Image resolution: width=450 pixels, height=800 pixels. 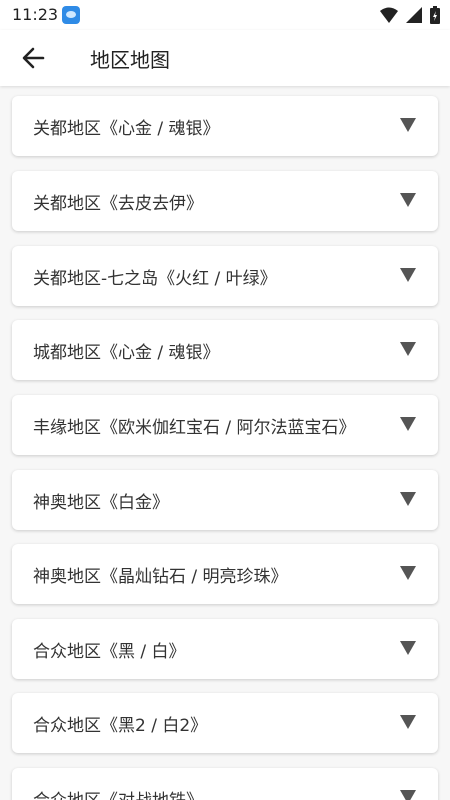 What do you see at coordinates (71, 15) in the screenshot?
I see `app-notification-icon` at bounding box center [71, 15].